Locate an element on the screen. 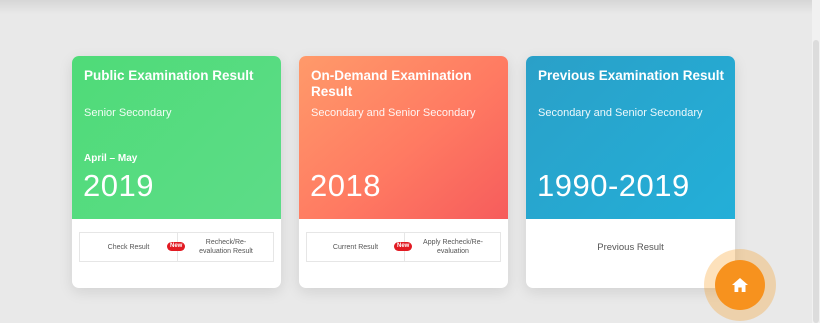 Image resolution: width=820 pixels, height=323 pixels. card-year: 2019 is located at coordinates (118, 185).